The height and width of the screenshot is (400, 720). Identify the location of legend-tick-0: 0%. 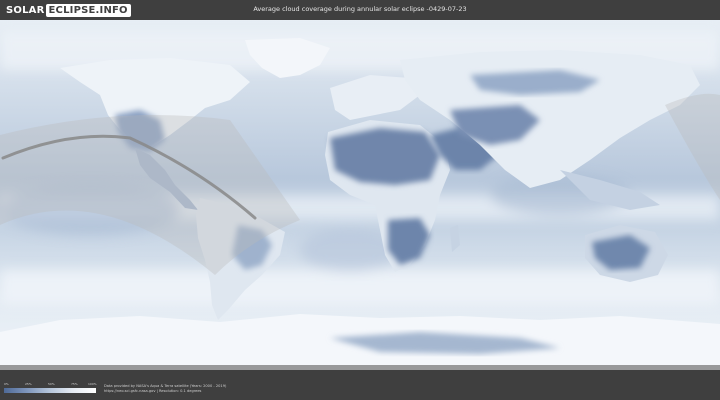
(6, 384).